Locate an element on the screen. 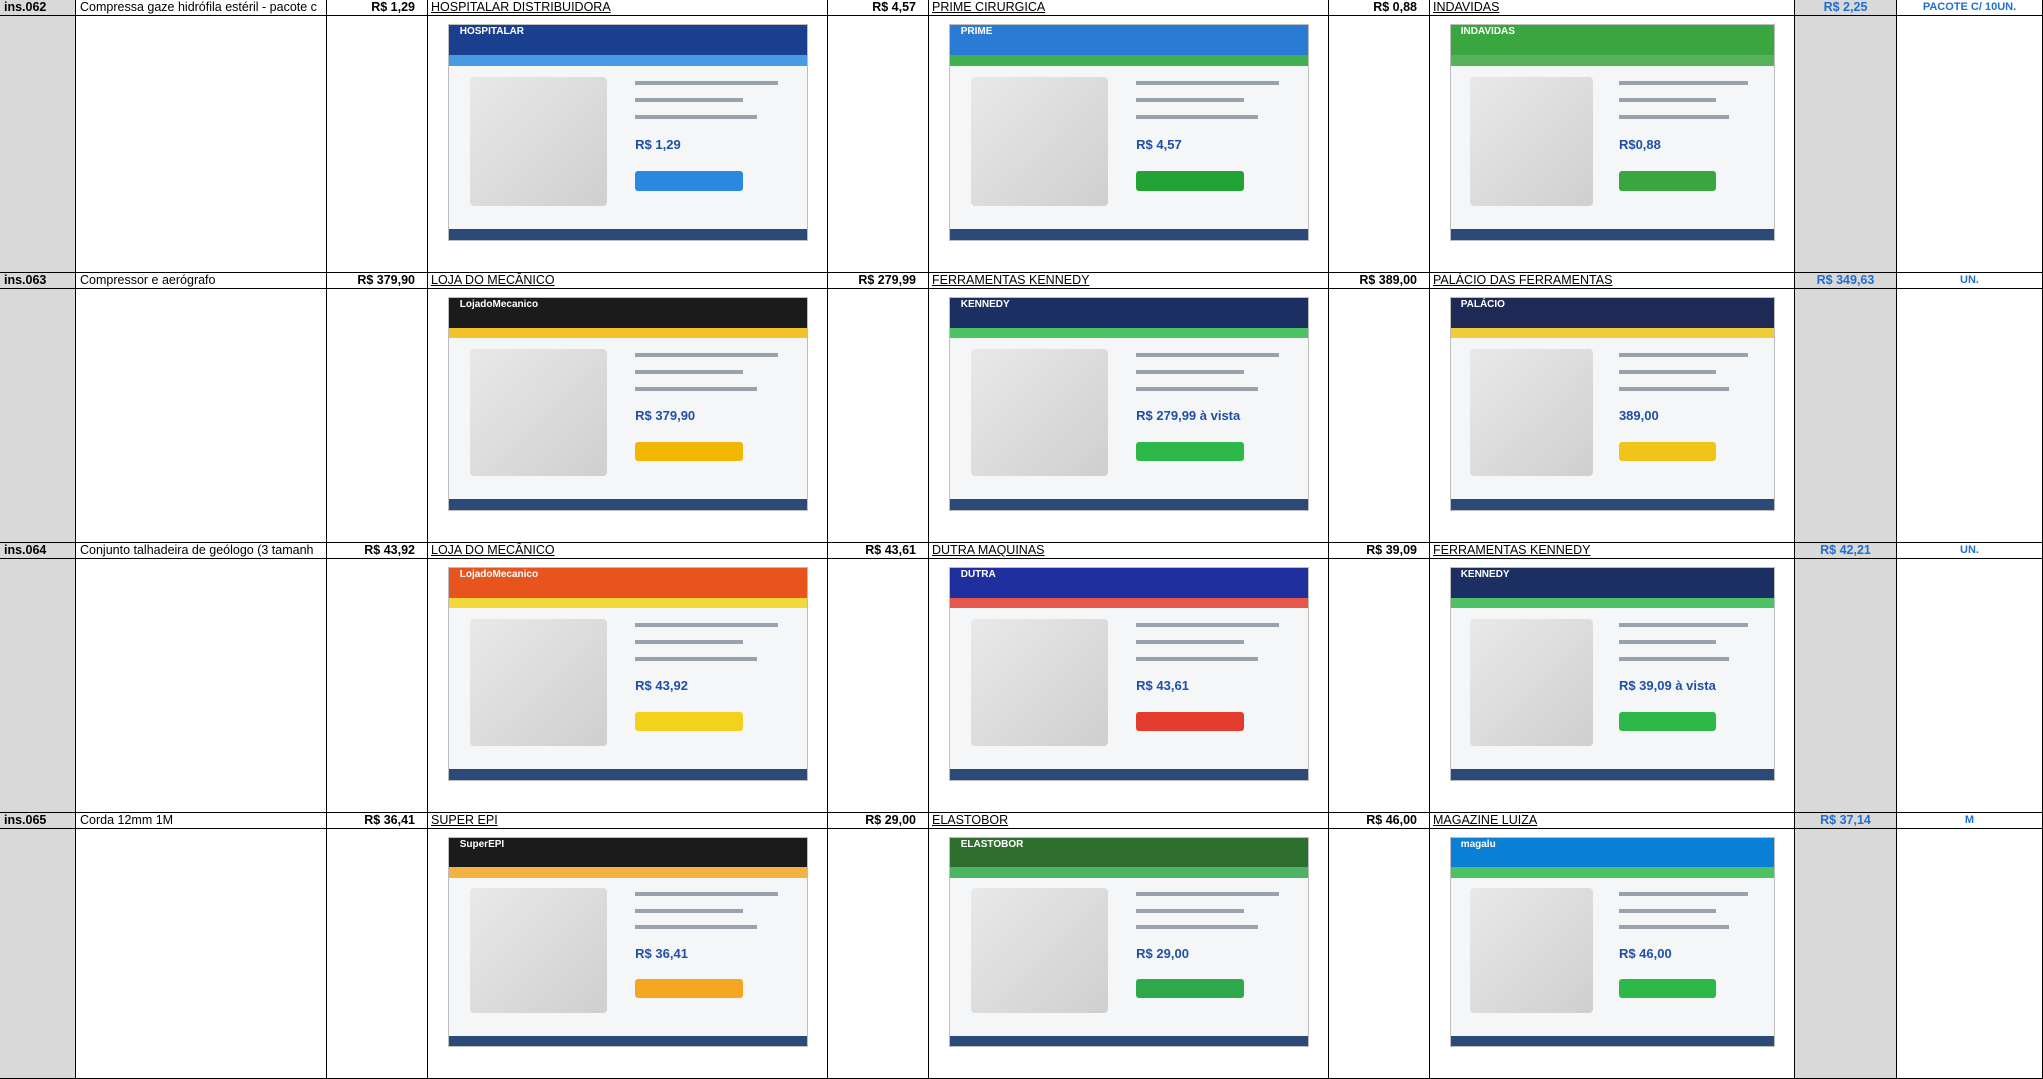 The image size is (2043, 1079). average-price: R$ 42,21 is located at coordinates (1846, 551).